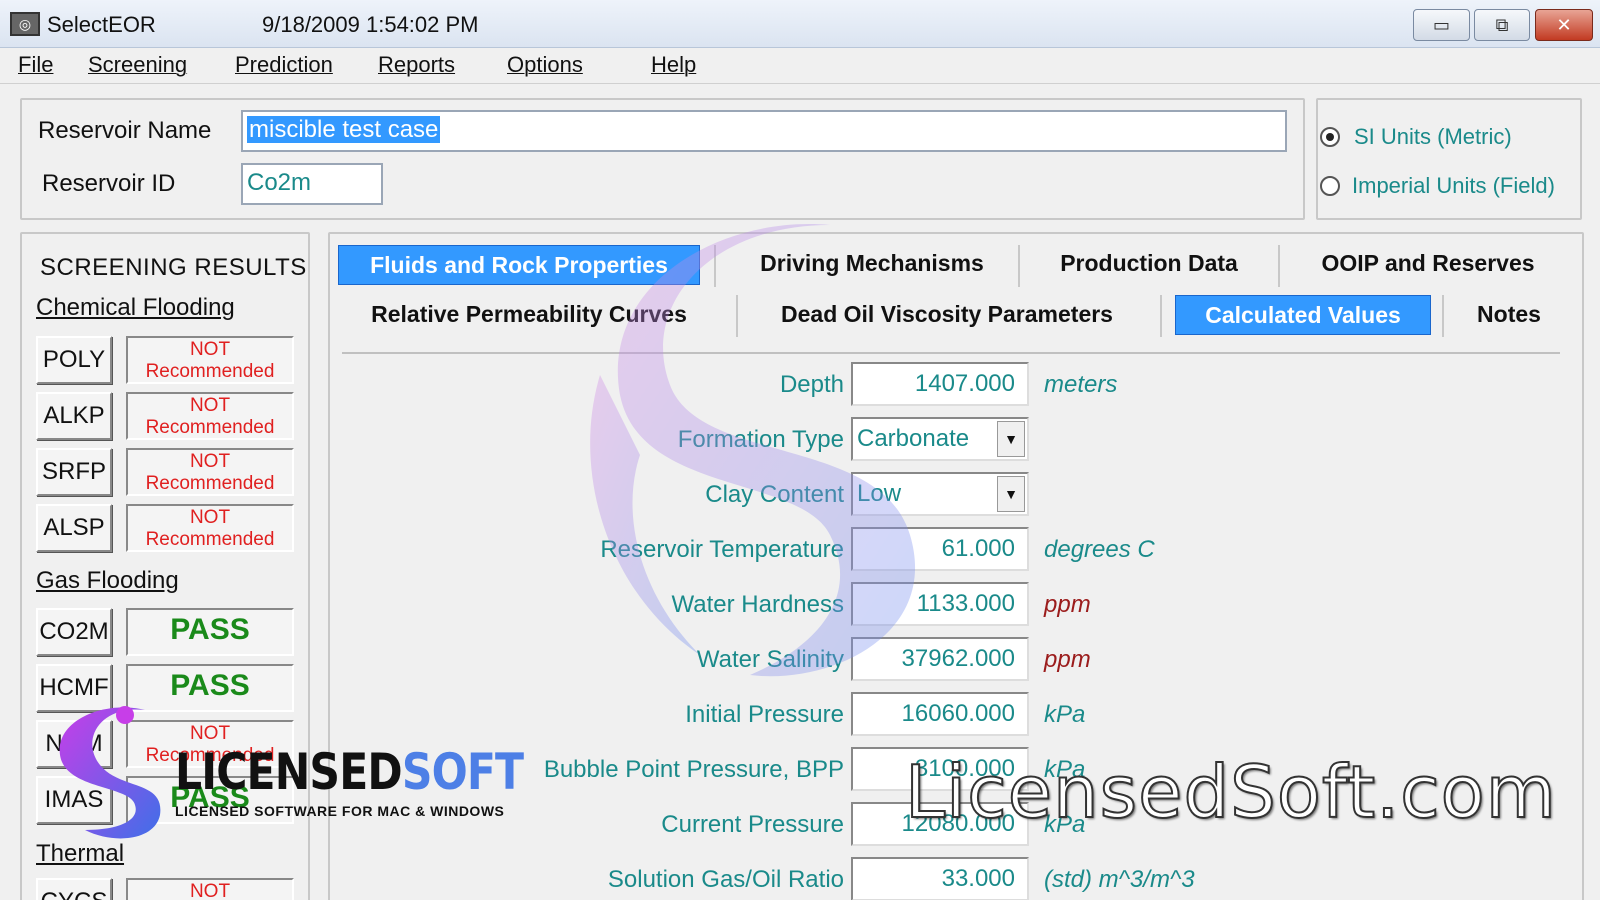 The image size is (1600, 900). What do you see at coordinates (137, 65) in the screenshot?
I see `menu-screening: Screening` at bounding box center [137, 65].